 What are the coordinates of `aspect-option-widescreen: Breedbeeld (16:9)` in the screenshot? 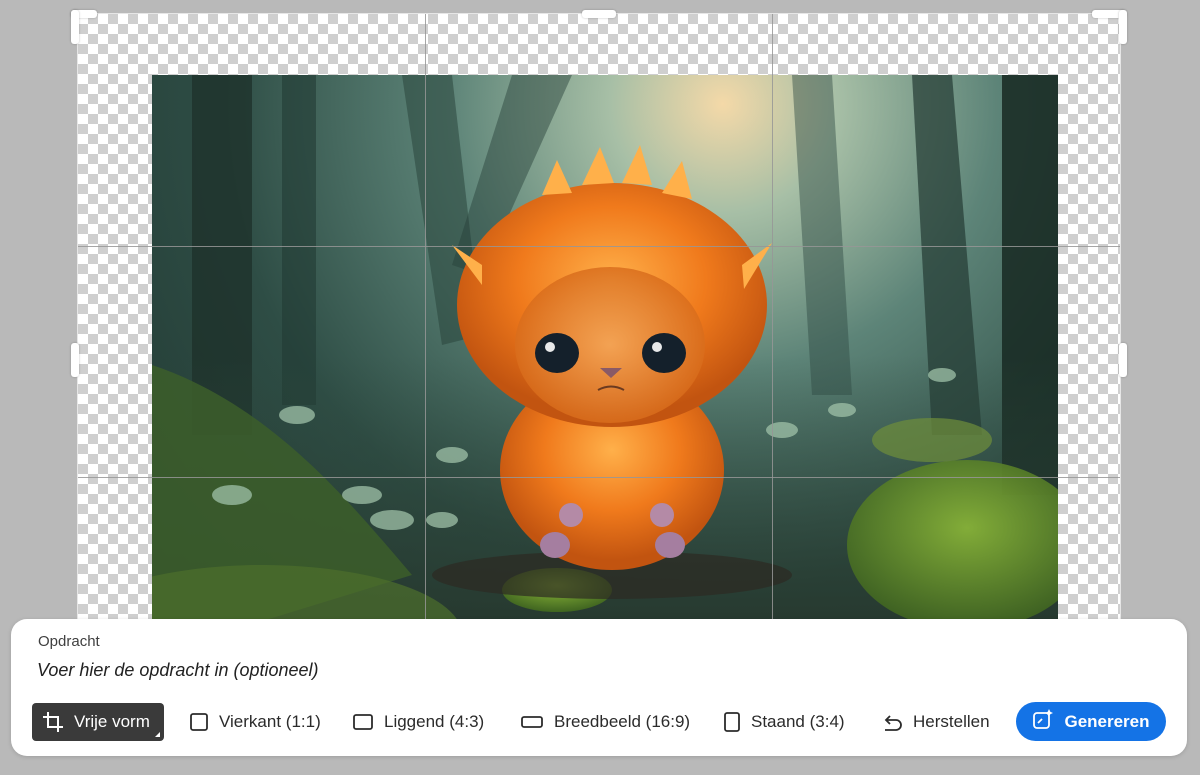 It's located at (605, 722).